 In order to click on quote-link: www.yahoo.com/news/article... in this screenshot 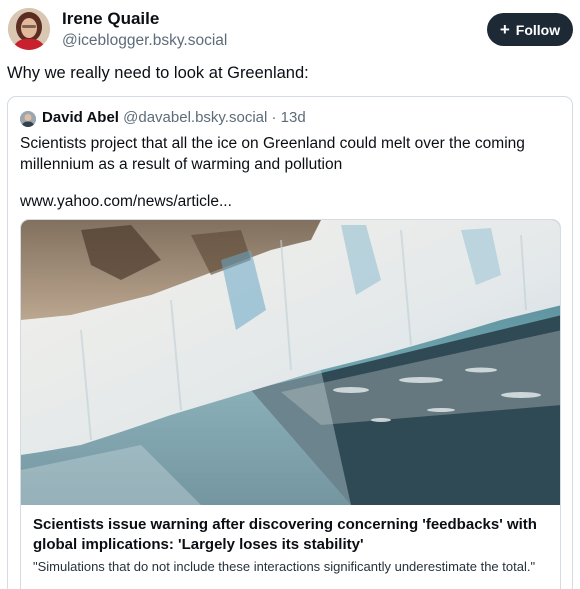, I will do `click(126, 202)`.